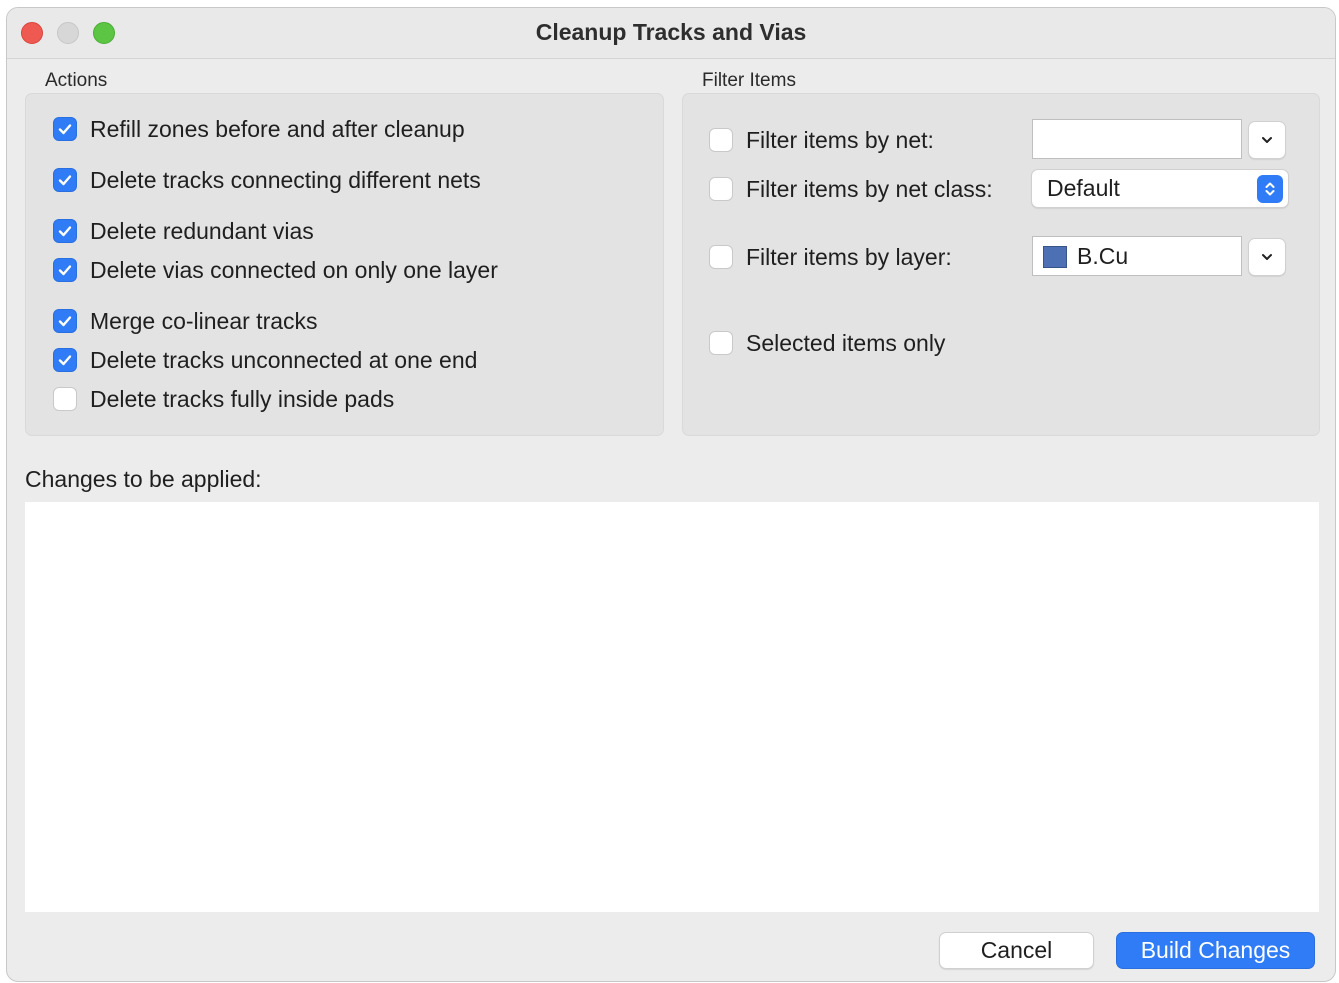  What do you see at coordinates (242, 398) in the screenshot?
I see `checkbox-label: Delete tracks fully inside pads` at bounding box center [242, 398].